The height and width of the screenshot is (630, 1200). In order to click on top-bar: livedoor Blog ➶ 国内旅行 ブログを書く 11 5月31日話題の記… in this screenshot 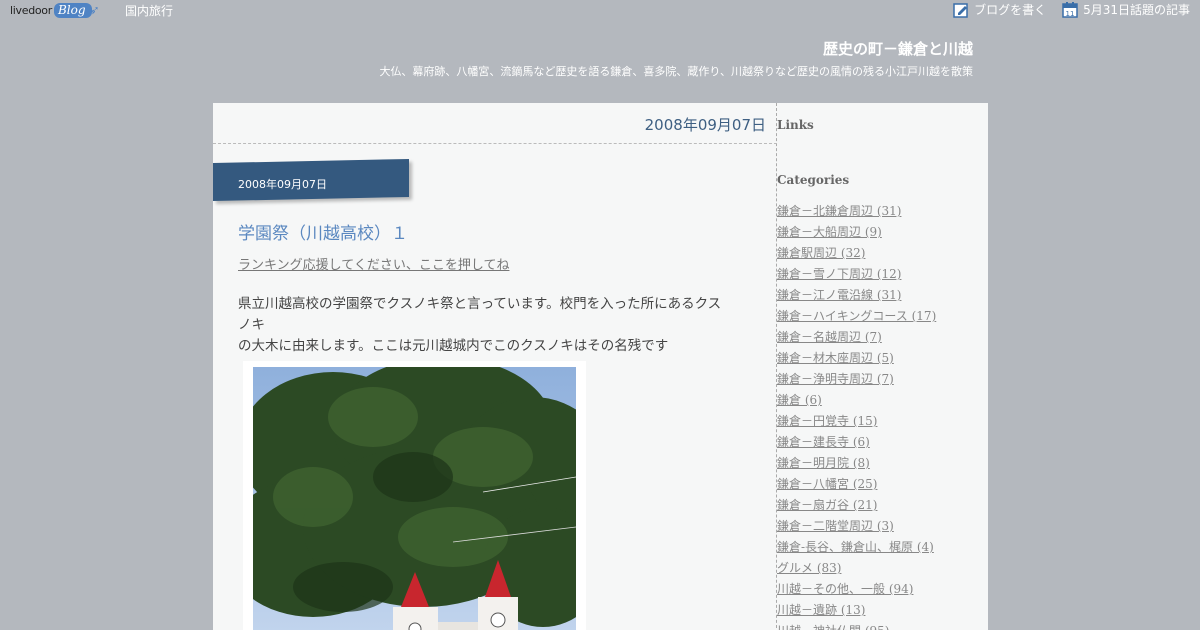, I will do `click(600, 10)`.